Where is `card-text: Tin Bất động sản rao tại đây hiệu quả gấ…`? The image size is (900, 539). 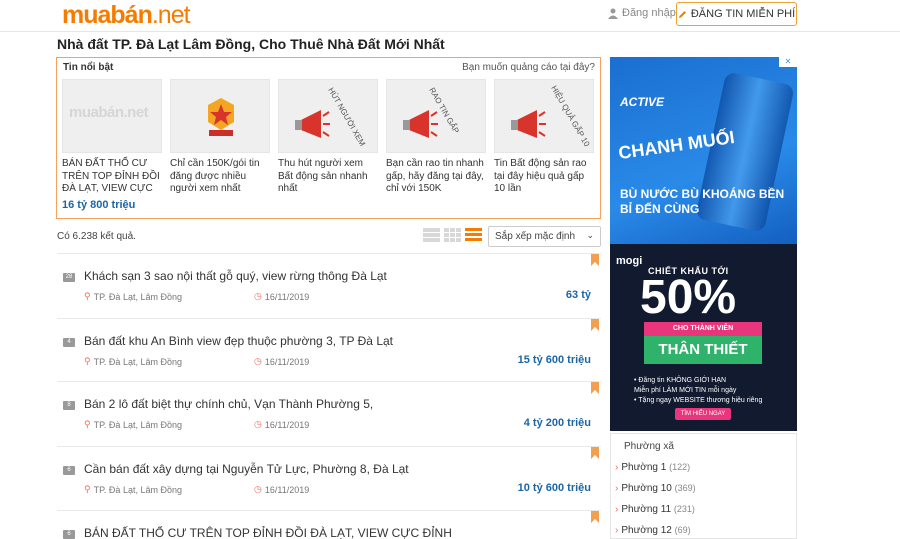
card-text: Tin Bất động sản rao tại đây hiệu quả gấ… is located at coordinates (545, 177).